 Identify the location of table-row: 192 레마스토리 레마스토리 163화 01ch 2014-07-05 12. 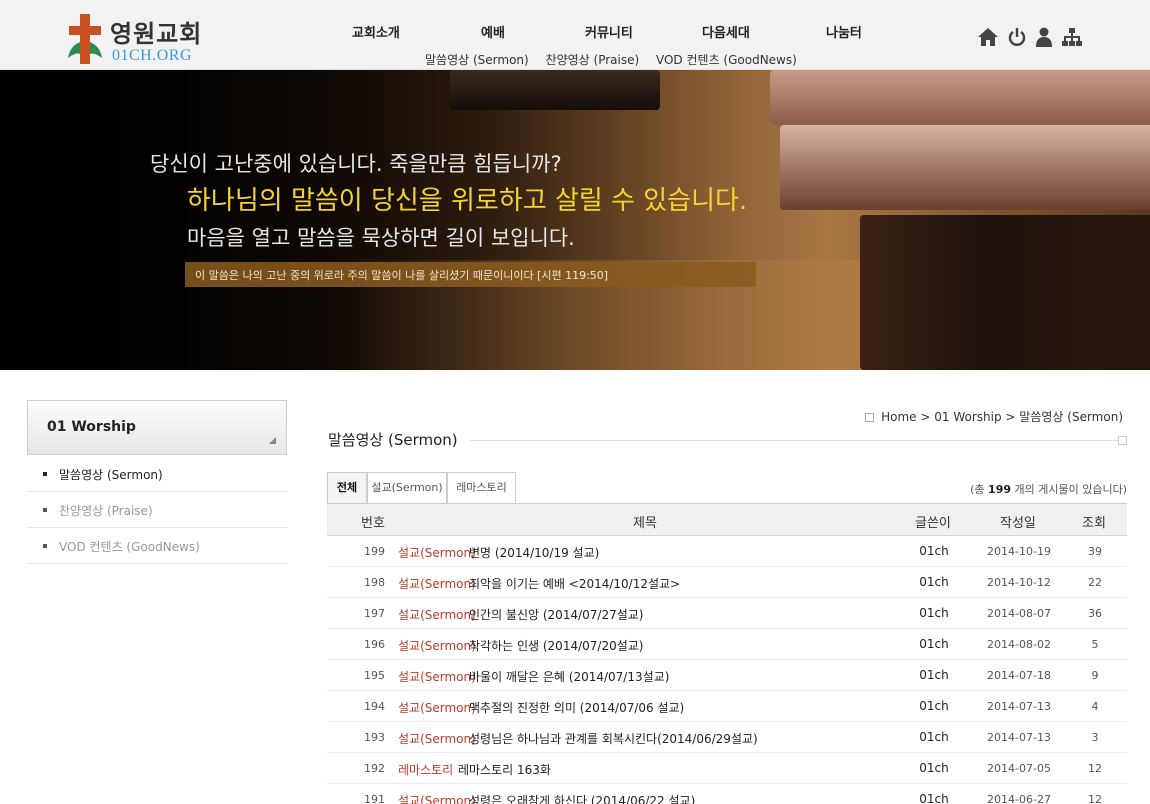
(727, 768).